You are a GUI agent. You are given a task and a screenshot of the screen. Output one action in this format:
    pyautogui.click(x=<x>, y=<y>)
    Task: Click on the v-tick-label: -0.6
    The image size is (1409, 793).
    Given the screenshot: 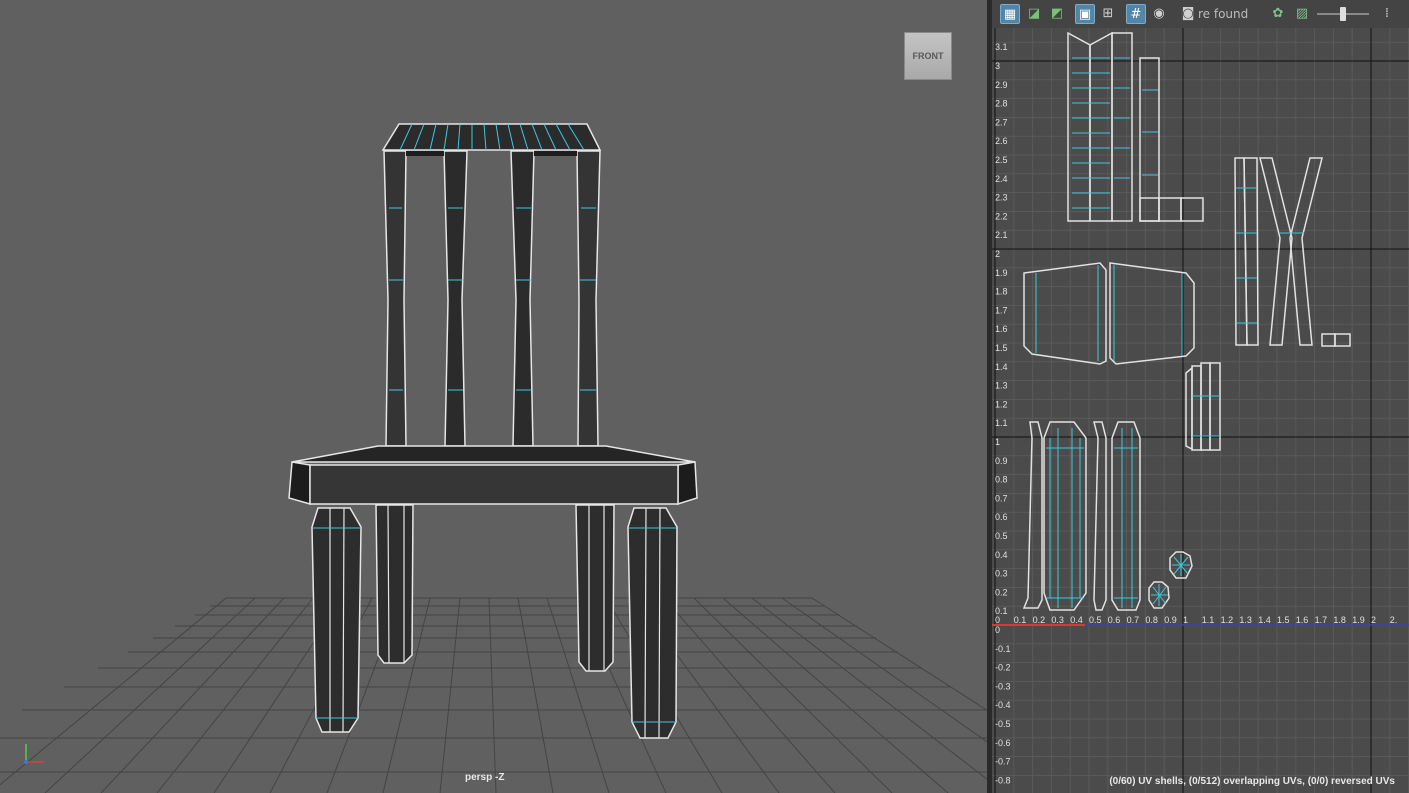 What is the action you would take?
    pyautogui.click(x=1003, y=743)
    